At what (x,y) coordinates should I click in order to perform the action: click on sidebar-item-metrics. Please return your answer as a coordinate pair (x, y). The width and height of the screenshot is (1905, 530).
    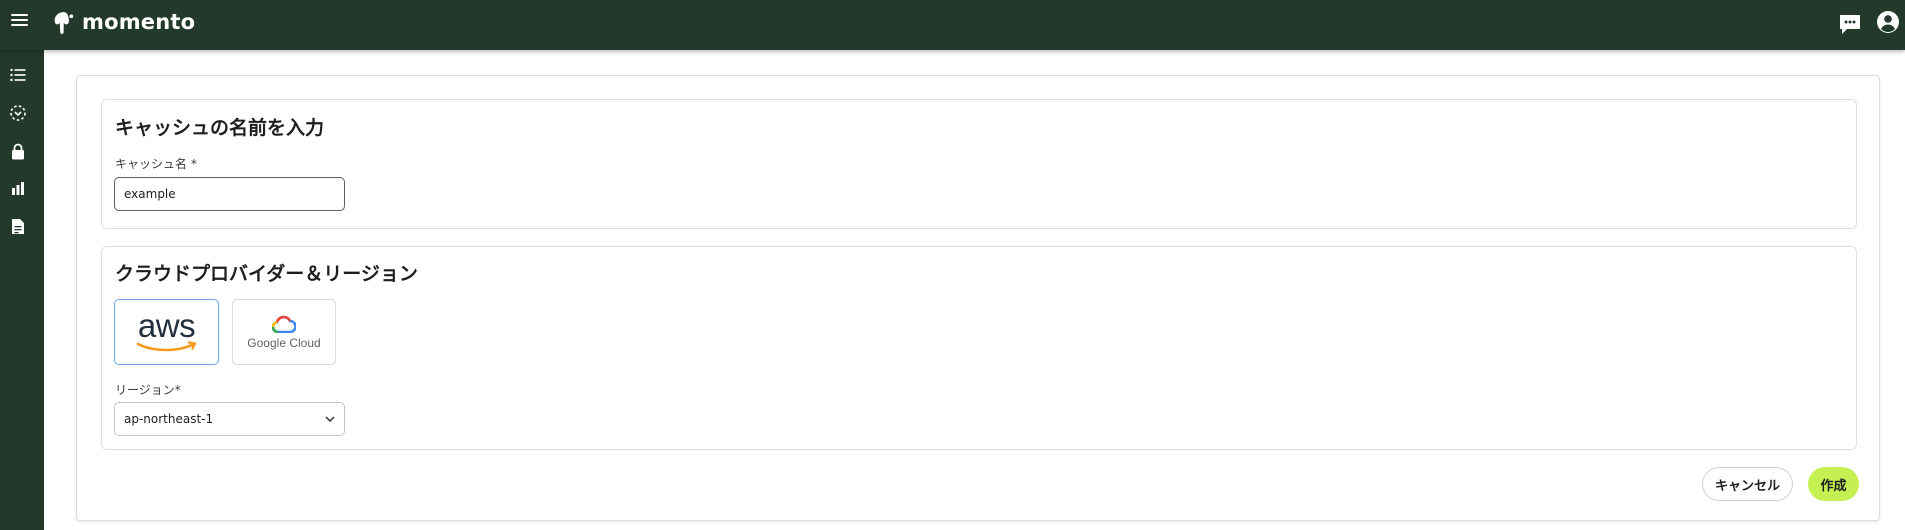
    Looking at the image, I should click on (18, 188).